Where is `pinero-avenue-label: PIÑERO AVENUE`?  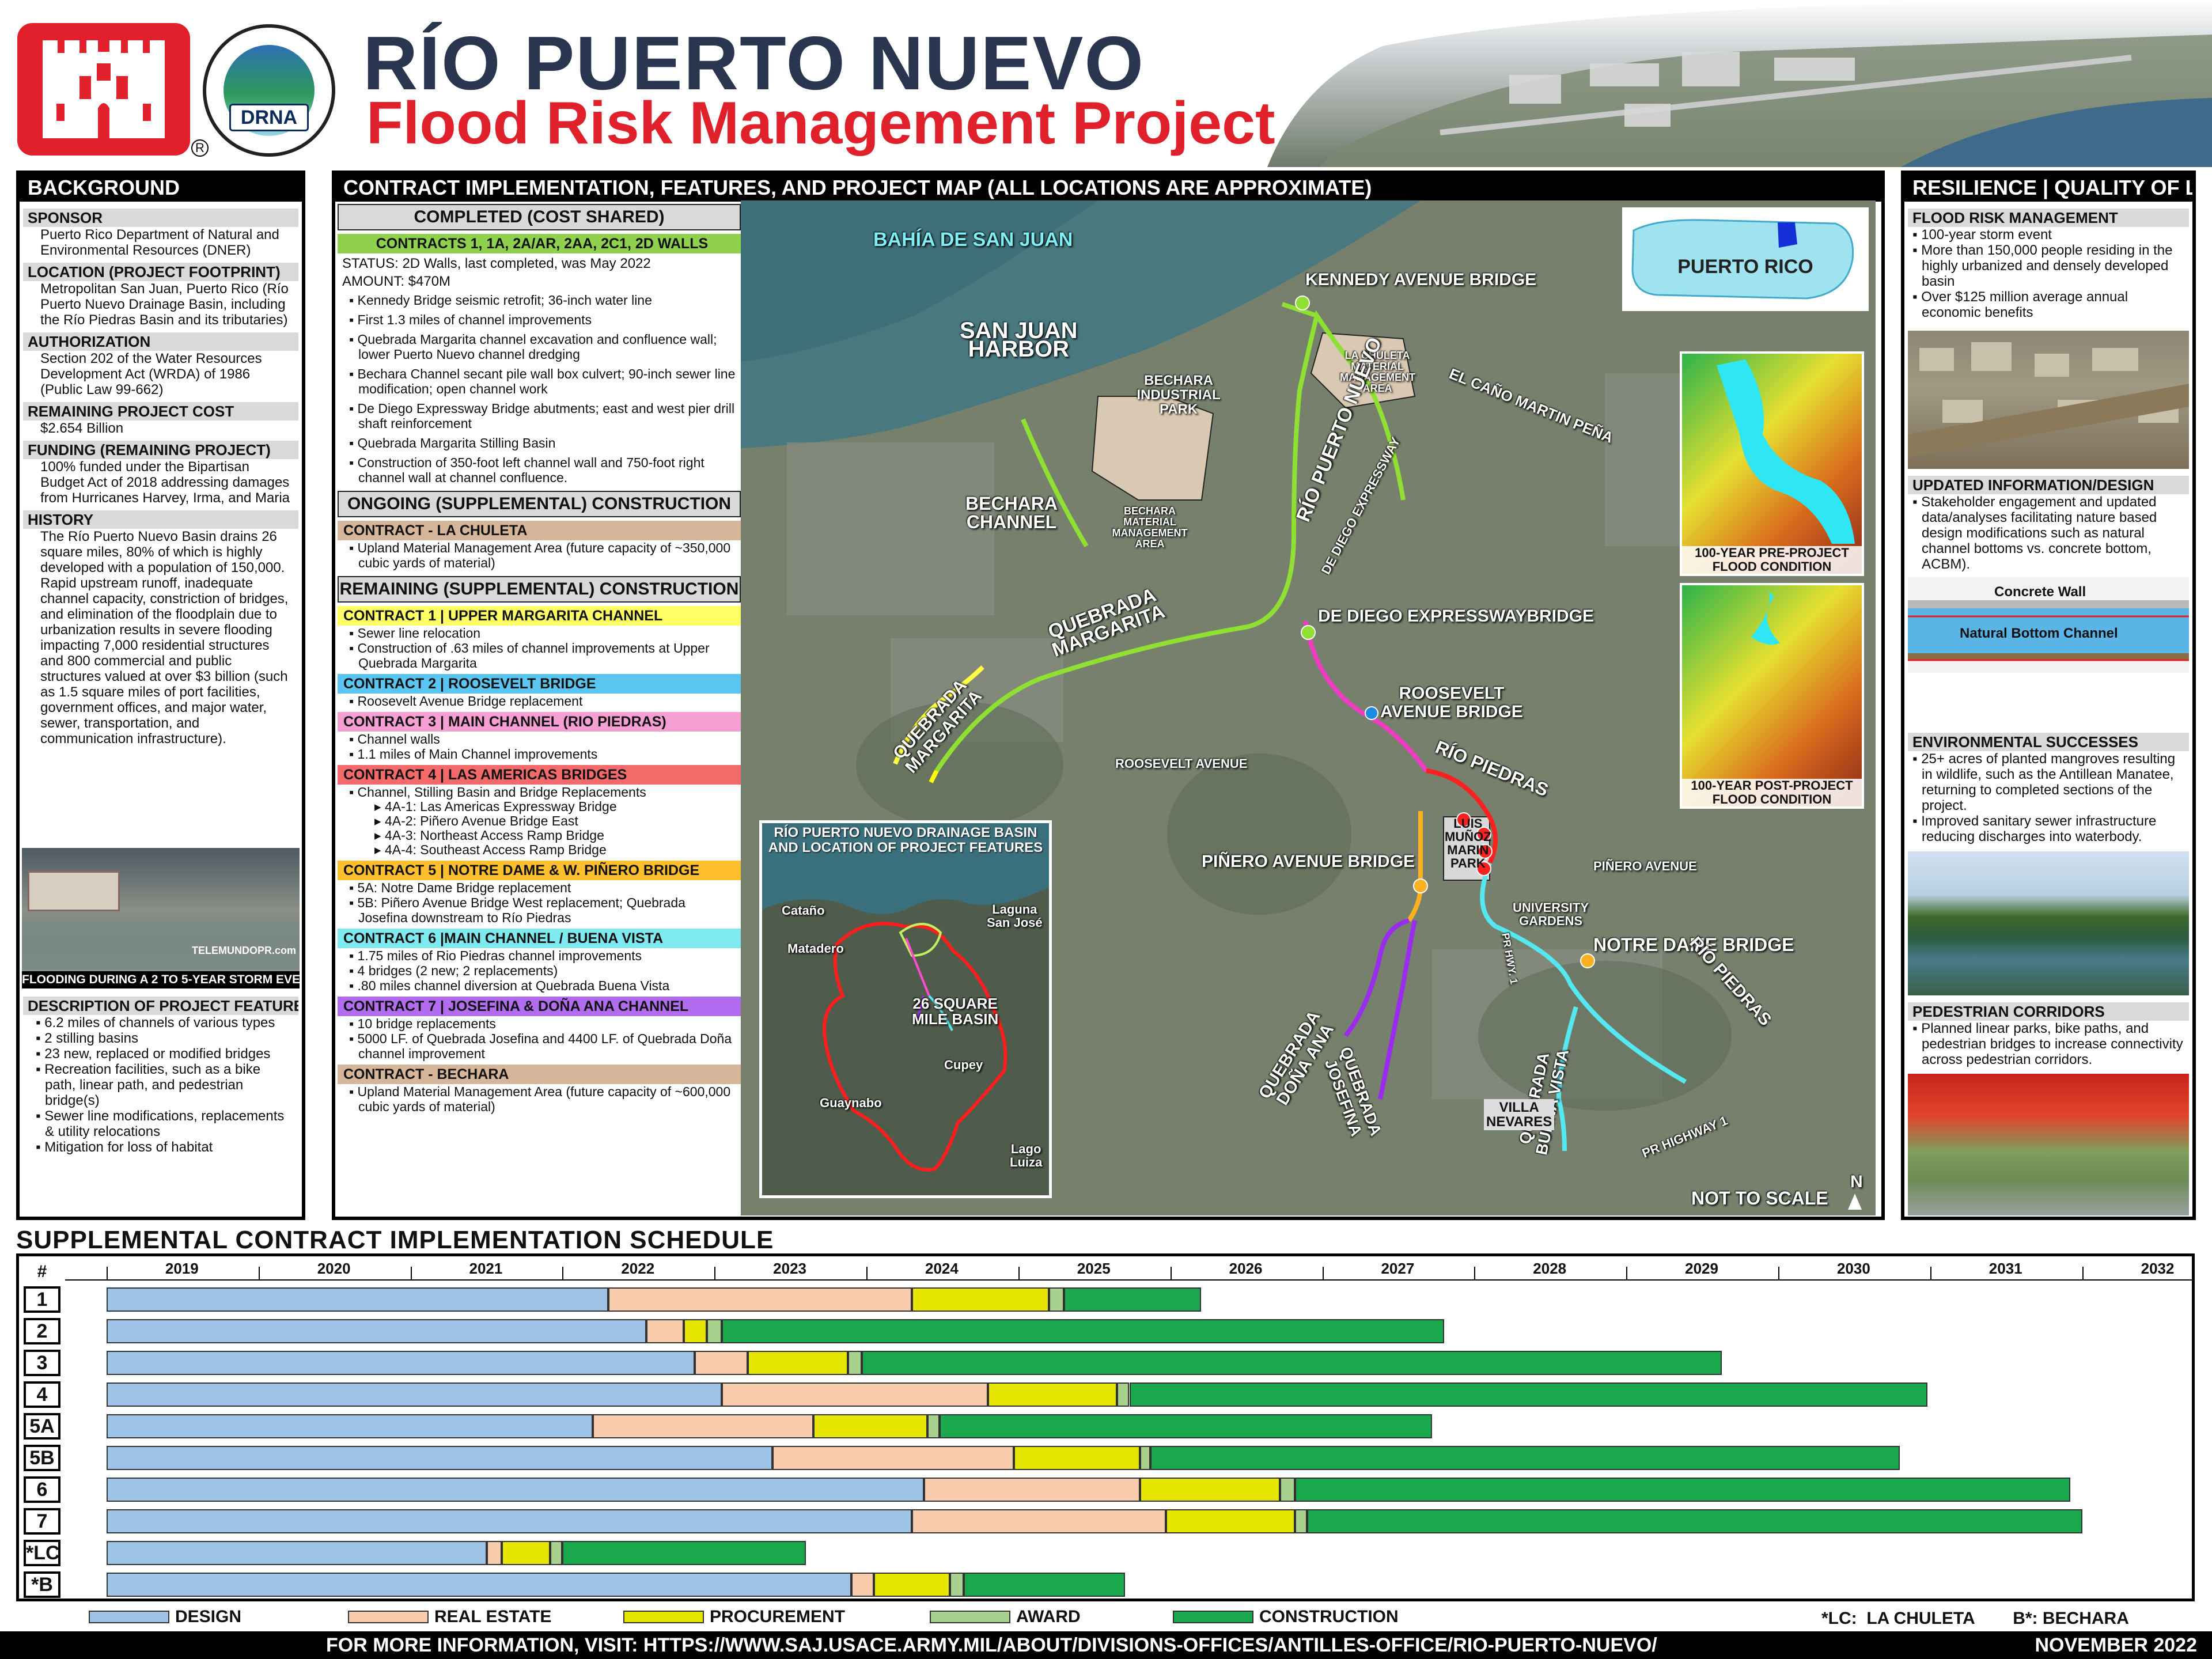
pinero-avenue-label: PIÑERO AVENUE is located at coordinates (1645, 866).